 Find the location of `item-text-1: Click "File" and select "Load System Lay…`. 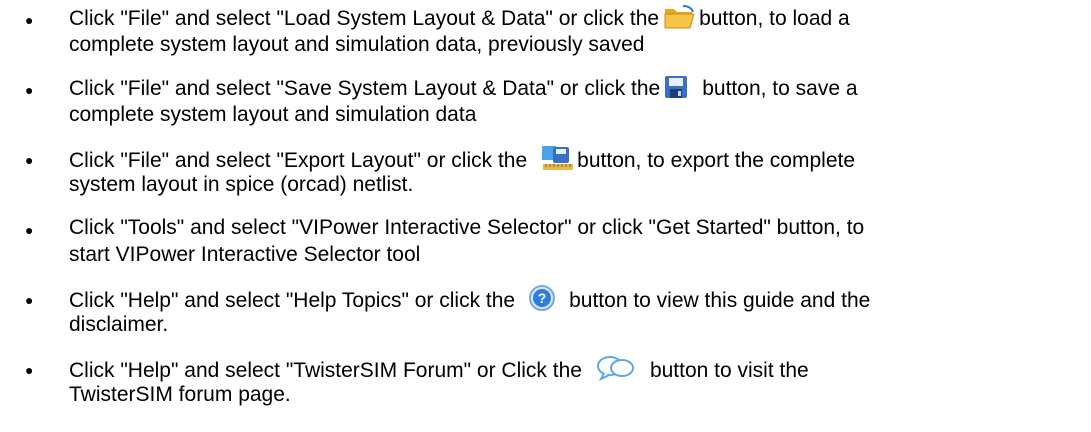

item-text-1: Click "File" and select "Load System Lay… is located at coordinates (364, 18).